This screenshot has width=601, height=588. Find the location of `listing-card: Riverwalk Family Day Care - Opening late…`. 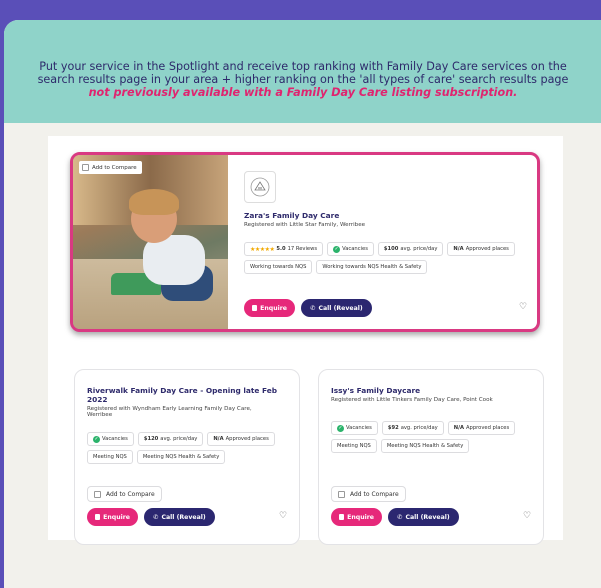

listing-card: Riverwalk Family Day Care - Opening late… is located at coordinates (187, 457).